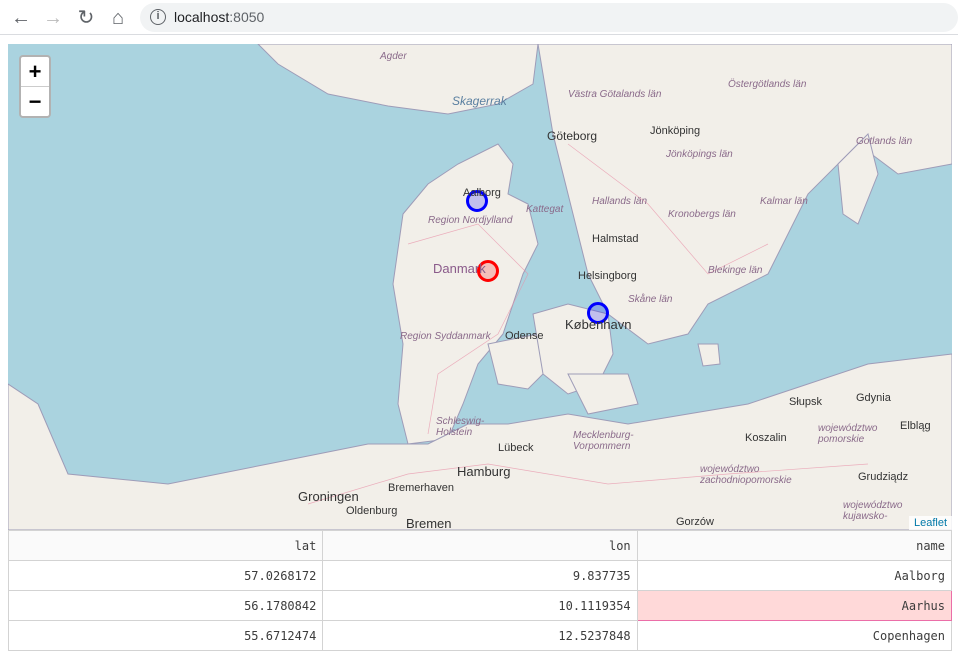 This screenshot has width=958, height=656. I want to click on cell-name: Copenhagen, so click(794, 635).